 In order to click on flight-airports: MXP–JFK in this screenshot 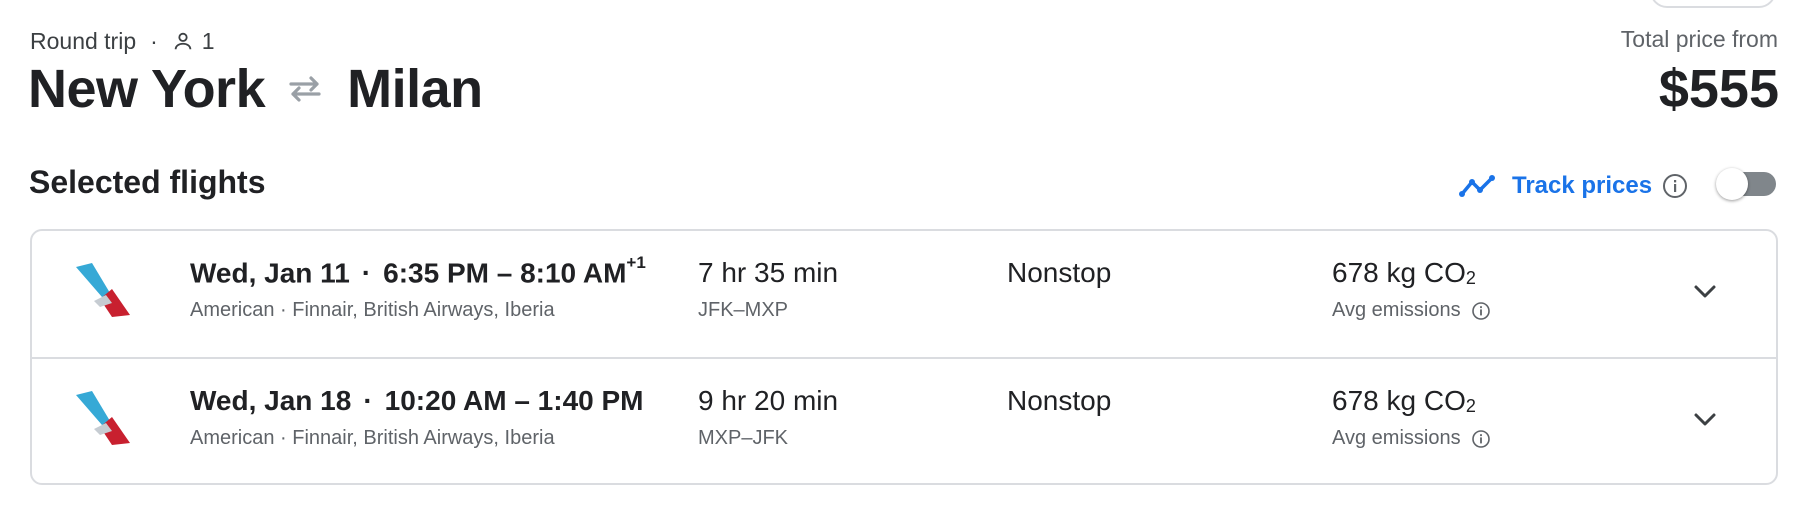, I will do `click(743, 438)`.